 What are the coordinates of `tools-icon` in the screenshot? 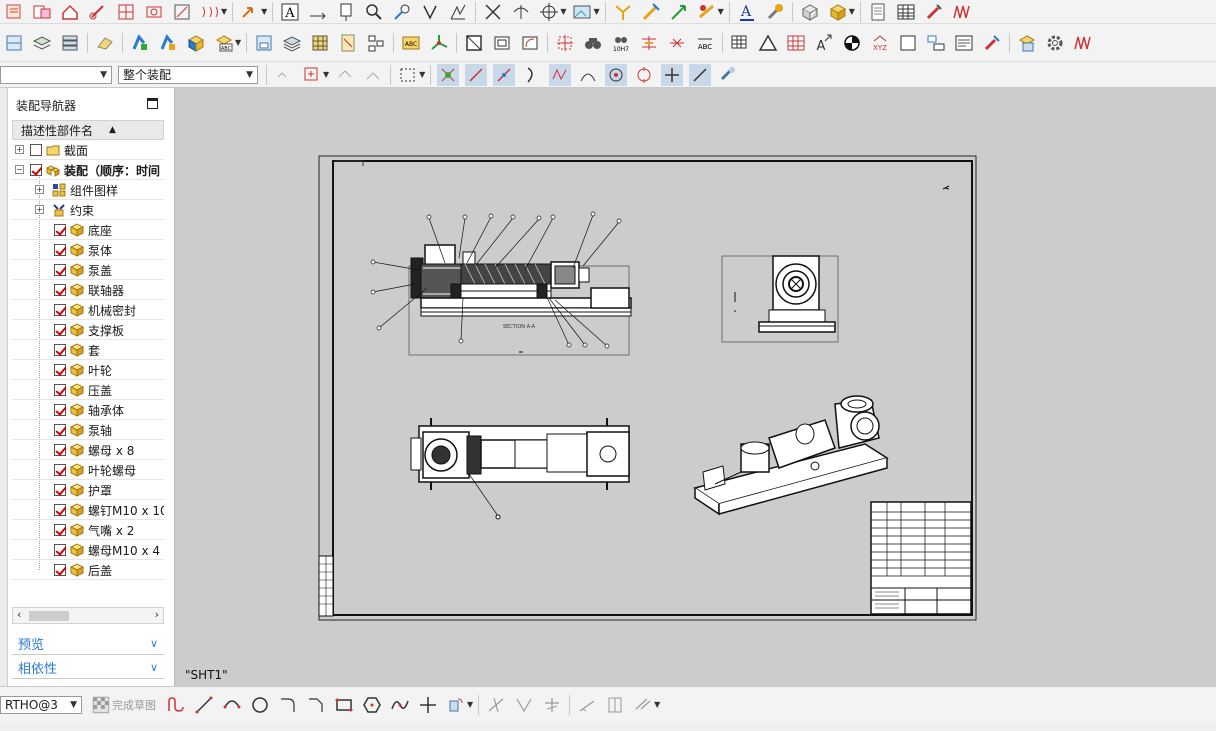 It's located at (651, 12).